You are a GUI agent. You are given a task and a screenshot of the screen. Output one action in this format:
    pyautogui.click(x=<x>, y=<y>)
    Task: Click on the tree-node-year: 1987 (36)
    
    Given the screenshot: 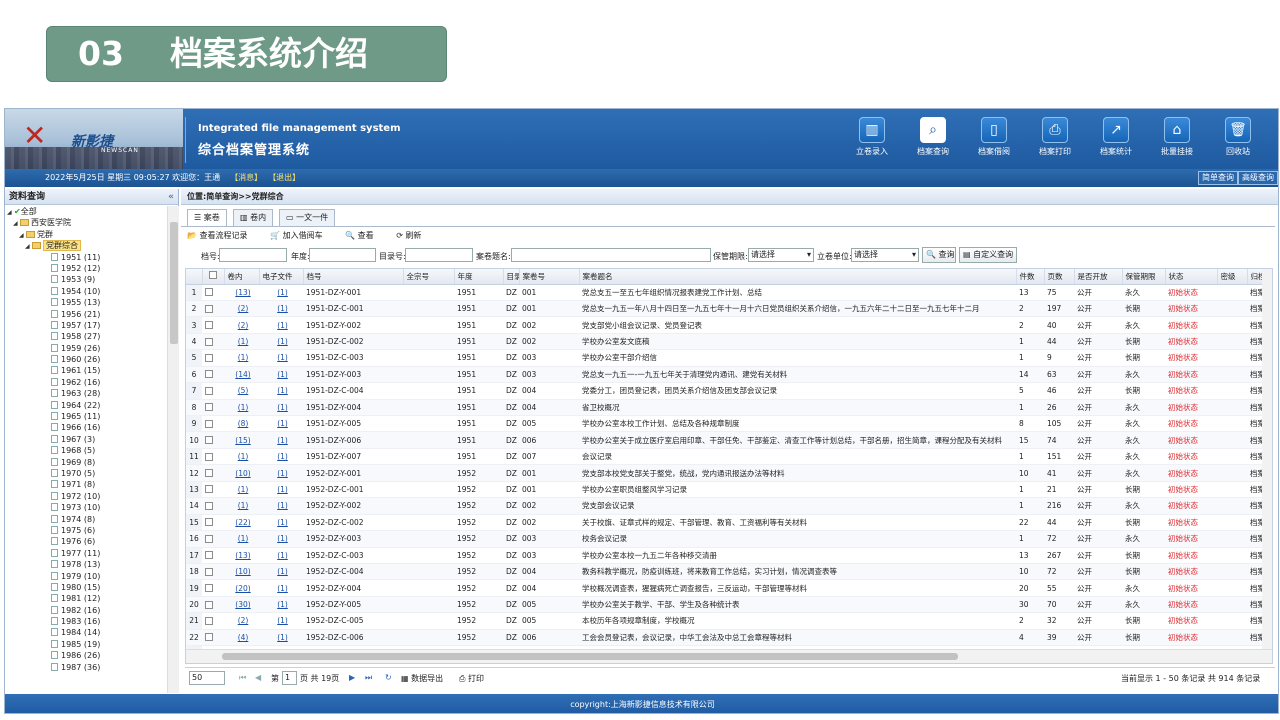 What is the action you would take?
    pyautogui.click(x=86, y=667)
    